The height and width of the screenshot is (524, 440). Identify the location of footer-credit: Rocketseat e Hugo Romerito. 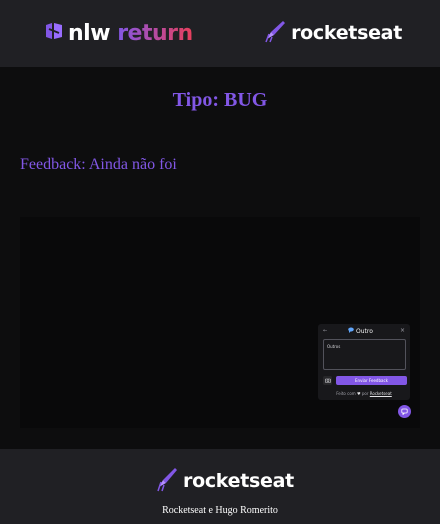
(220, 510).